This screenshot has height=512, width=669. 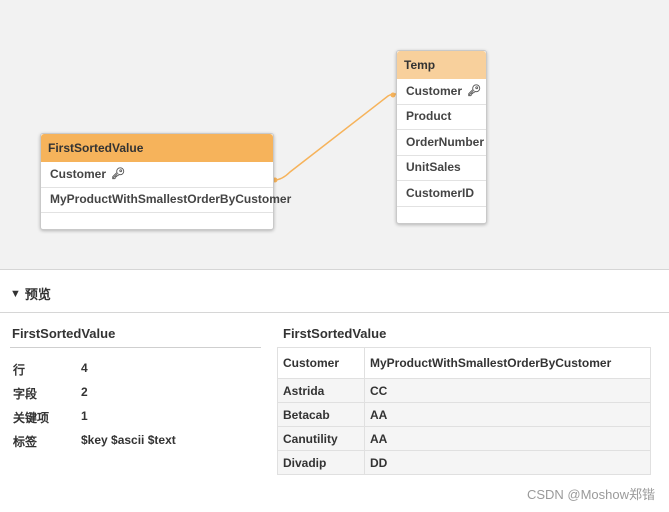 I want to click on field-myproductwithsmallestorderbycustomer: MyProductWithSmallestOrderByCustomer, so click(x=166, y=200).